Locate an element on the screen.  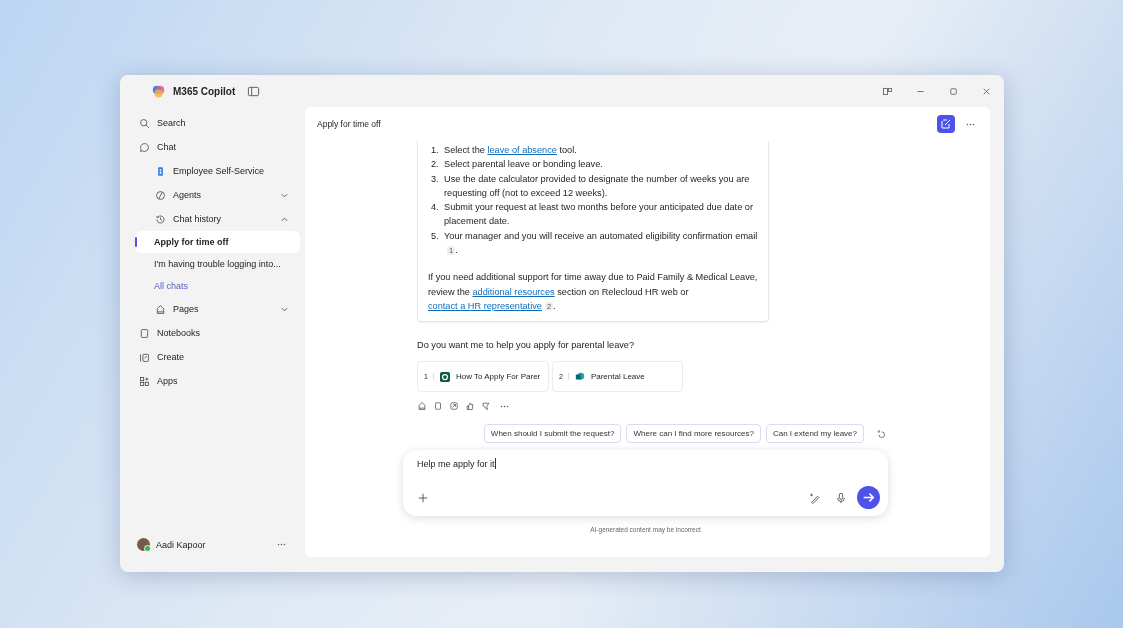
sparkle-refresh-icon is located at coordinates (881, 433).